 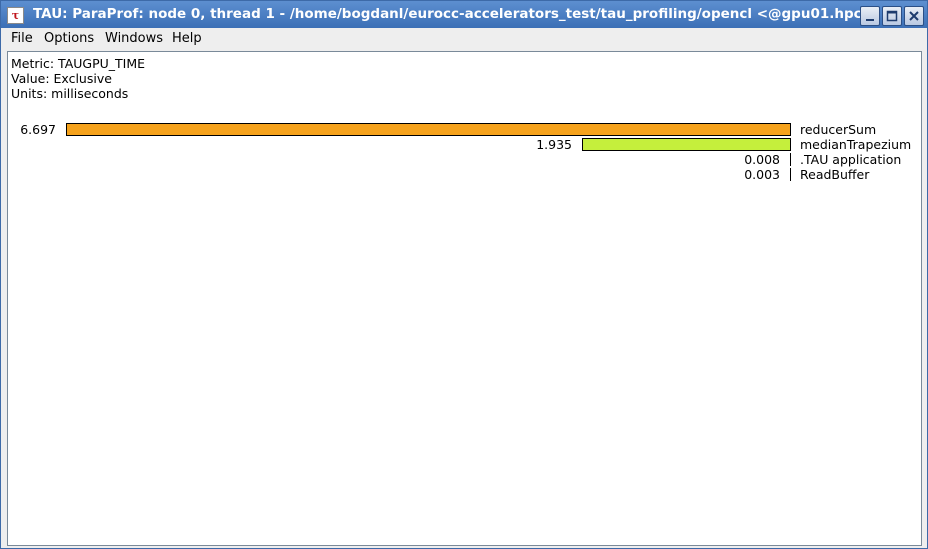 I want to click on value-label: Value: Exclusive, so click(x=61, y=78).